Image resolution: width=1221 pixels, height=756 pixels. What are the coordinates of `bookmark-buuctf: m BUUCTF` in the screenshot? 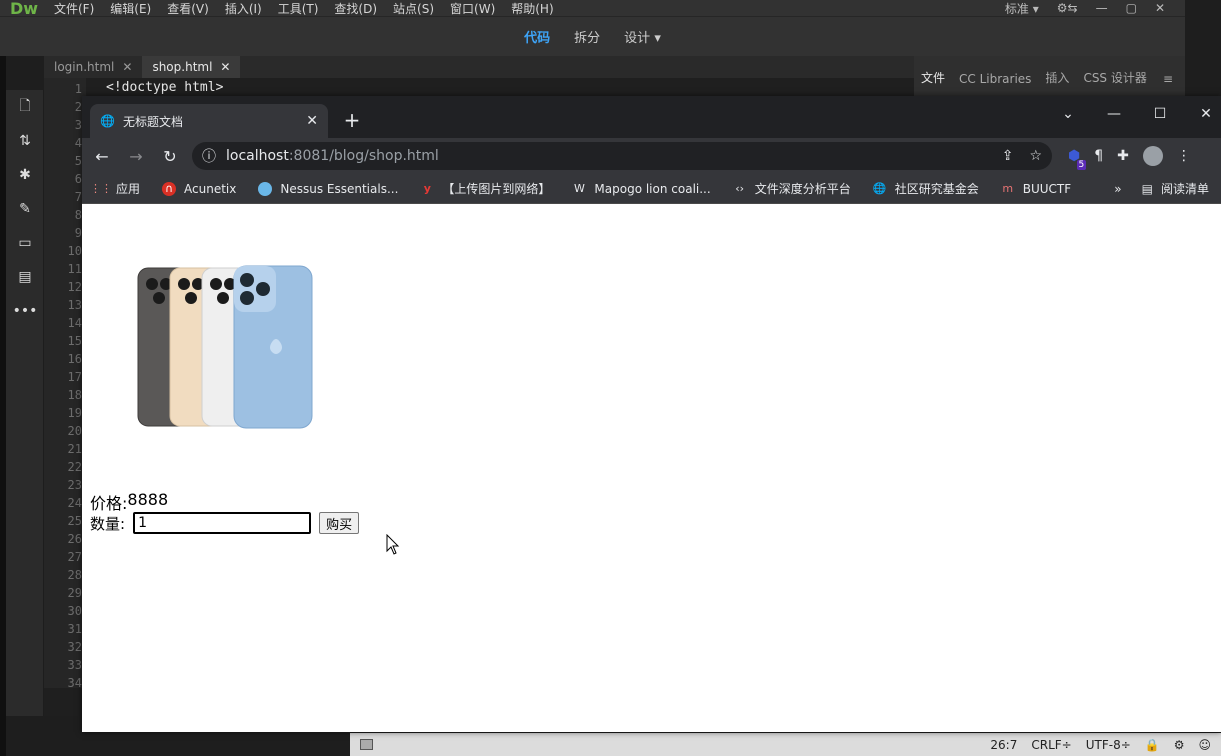 It's located at (1036, 189).